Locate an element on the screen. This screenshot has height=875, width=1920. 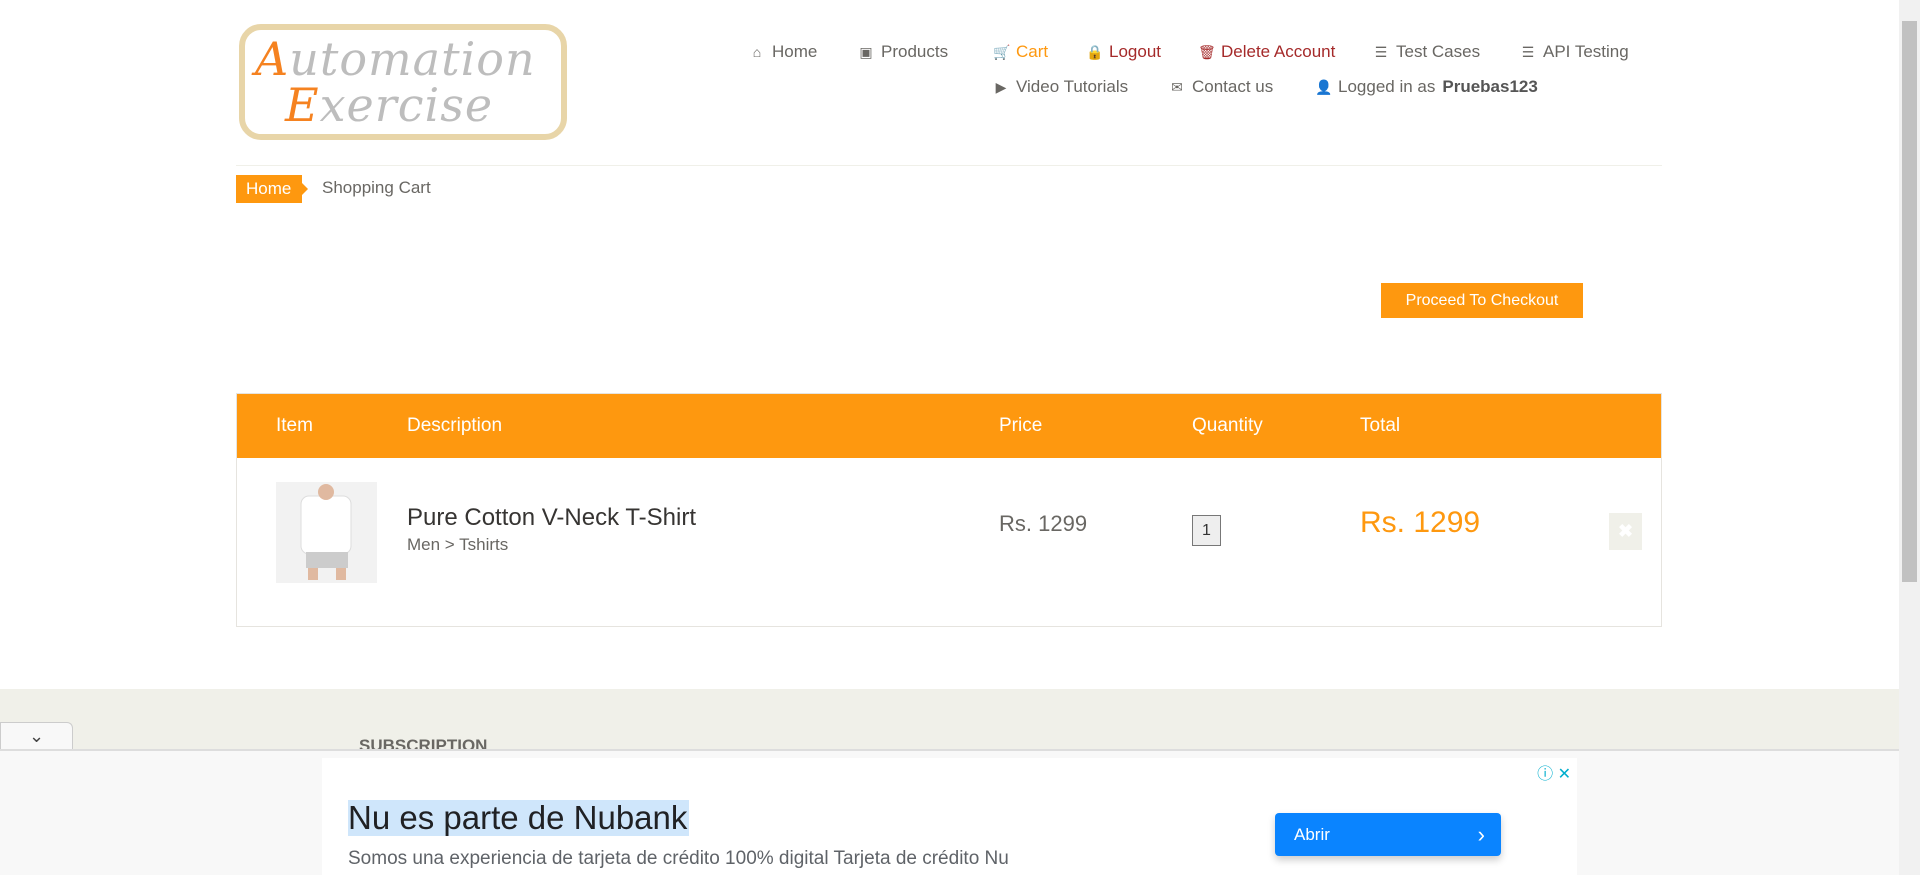
product-image is located at coordinates (326, 532).